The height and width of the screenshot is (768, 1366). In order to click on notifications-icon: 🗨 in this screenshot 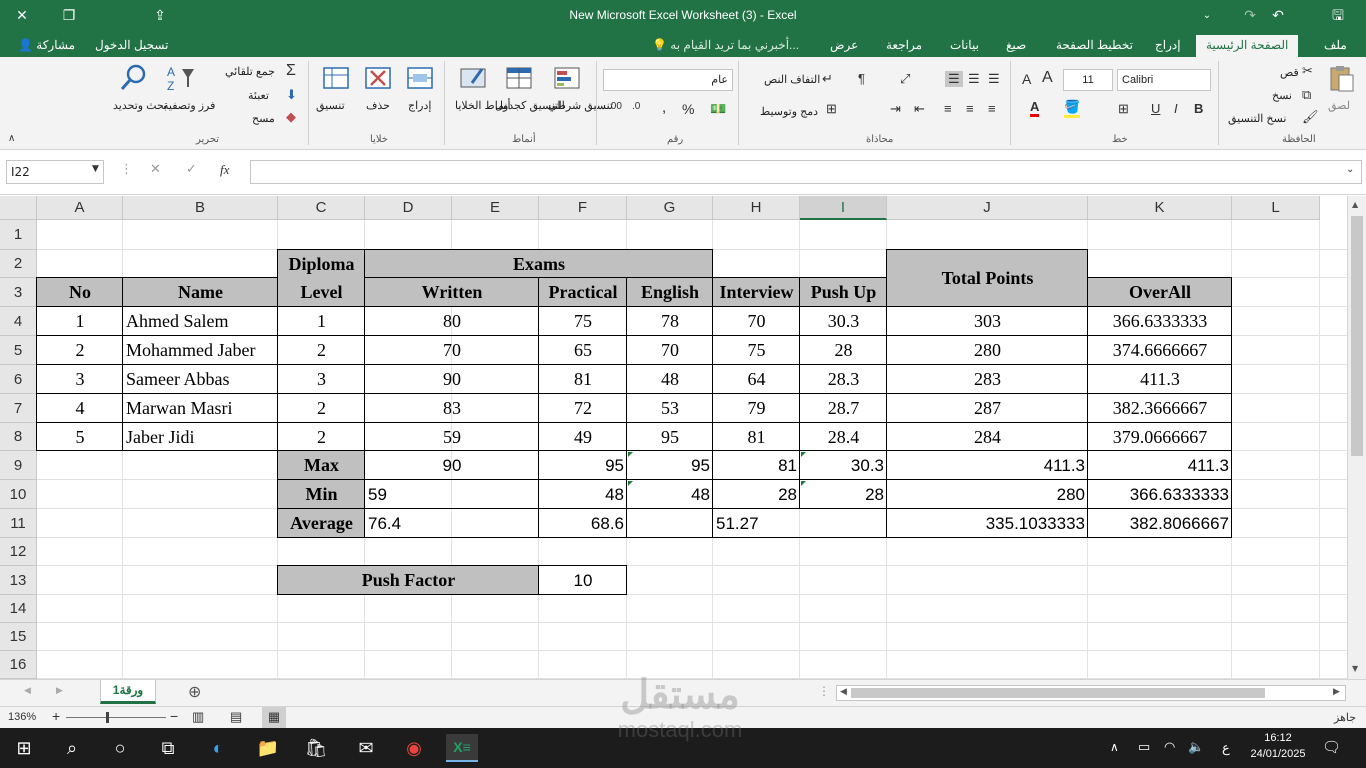, I will do `click(1331, 747)`.